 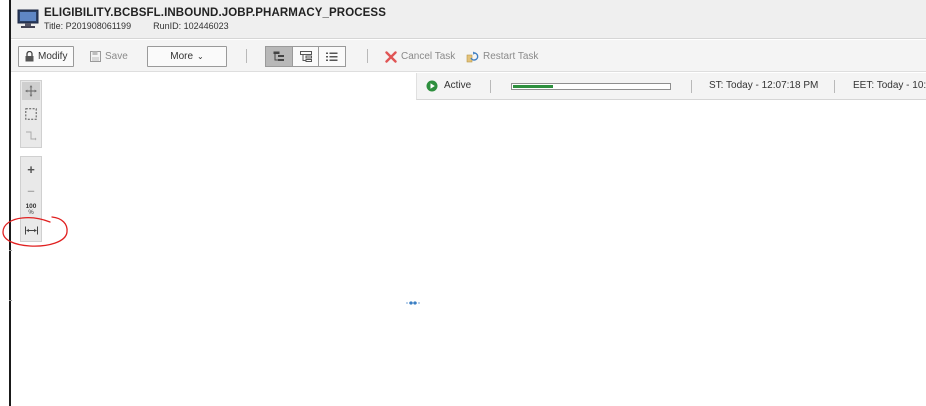 I want to click on start-time: ST: Today - 12:07:18 PM, so click(x=764, y=85).